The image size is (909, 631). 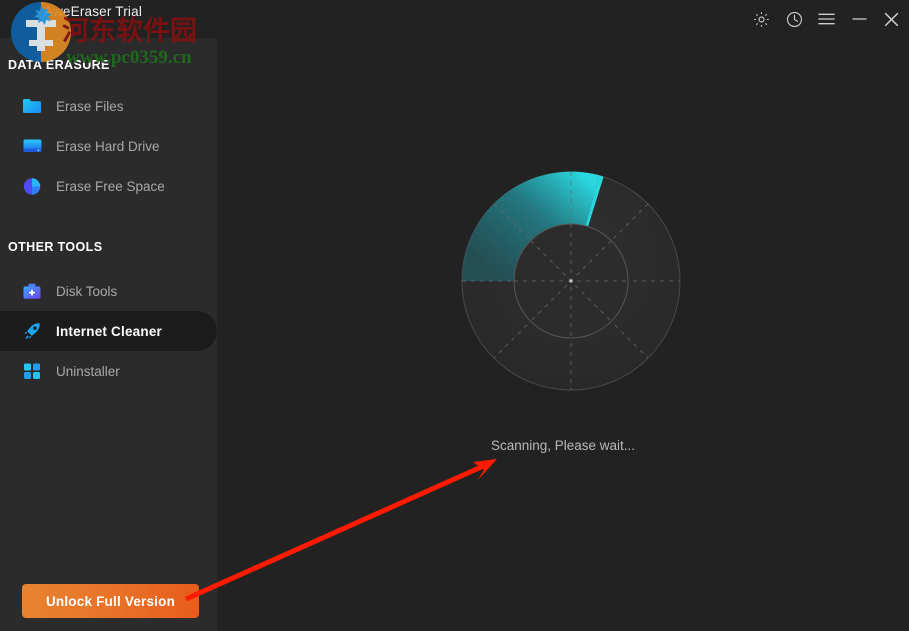 What do you see at coordinates (32, 186) in the screenshot?
I see `pie-chart-icon` at bounding box center [32, 186].